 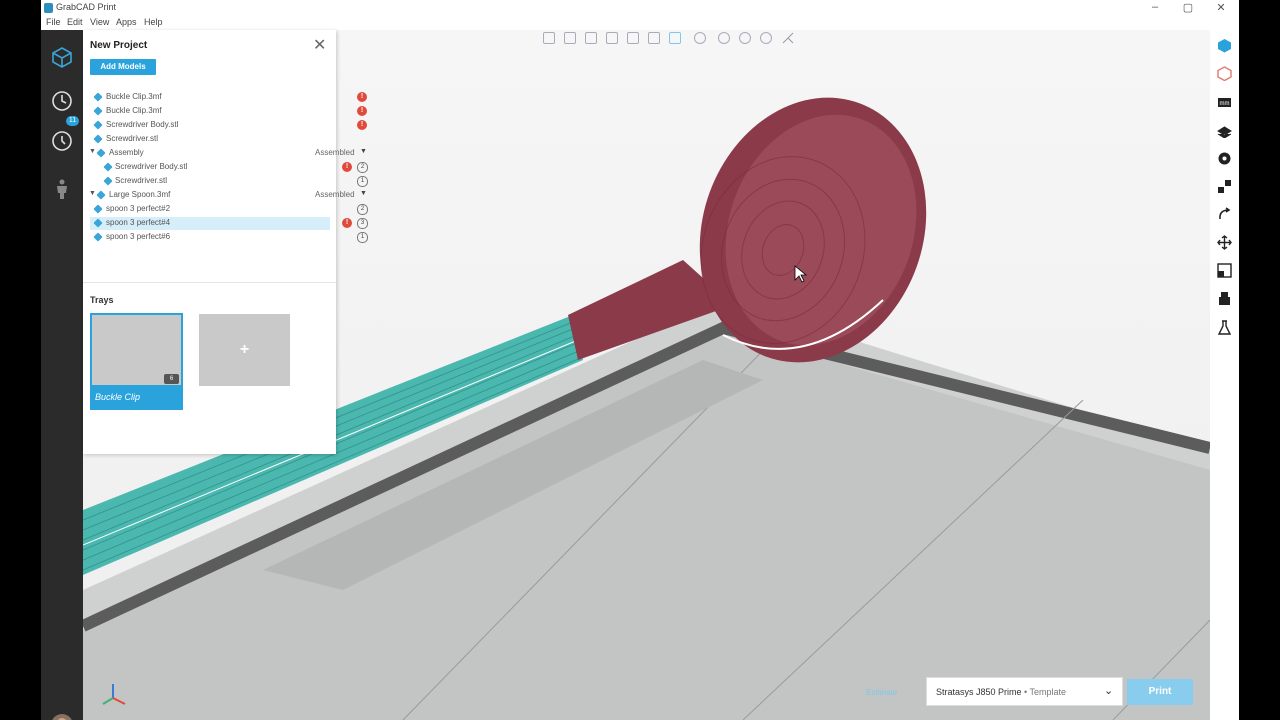 I want to click on view-left-icon, so click(x=591, y=38).